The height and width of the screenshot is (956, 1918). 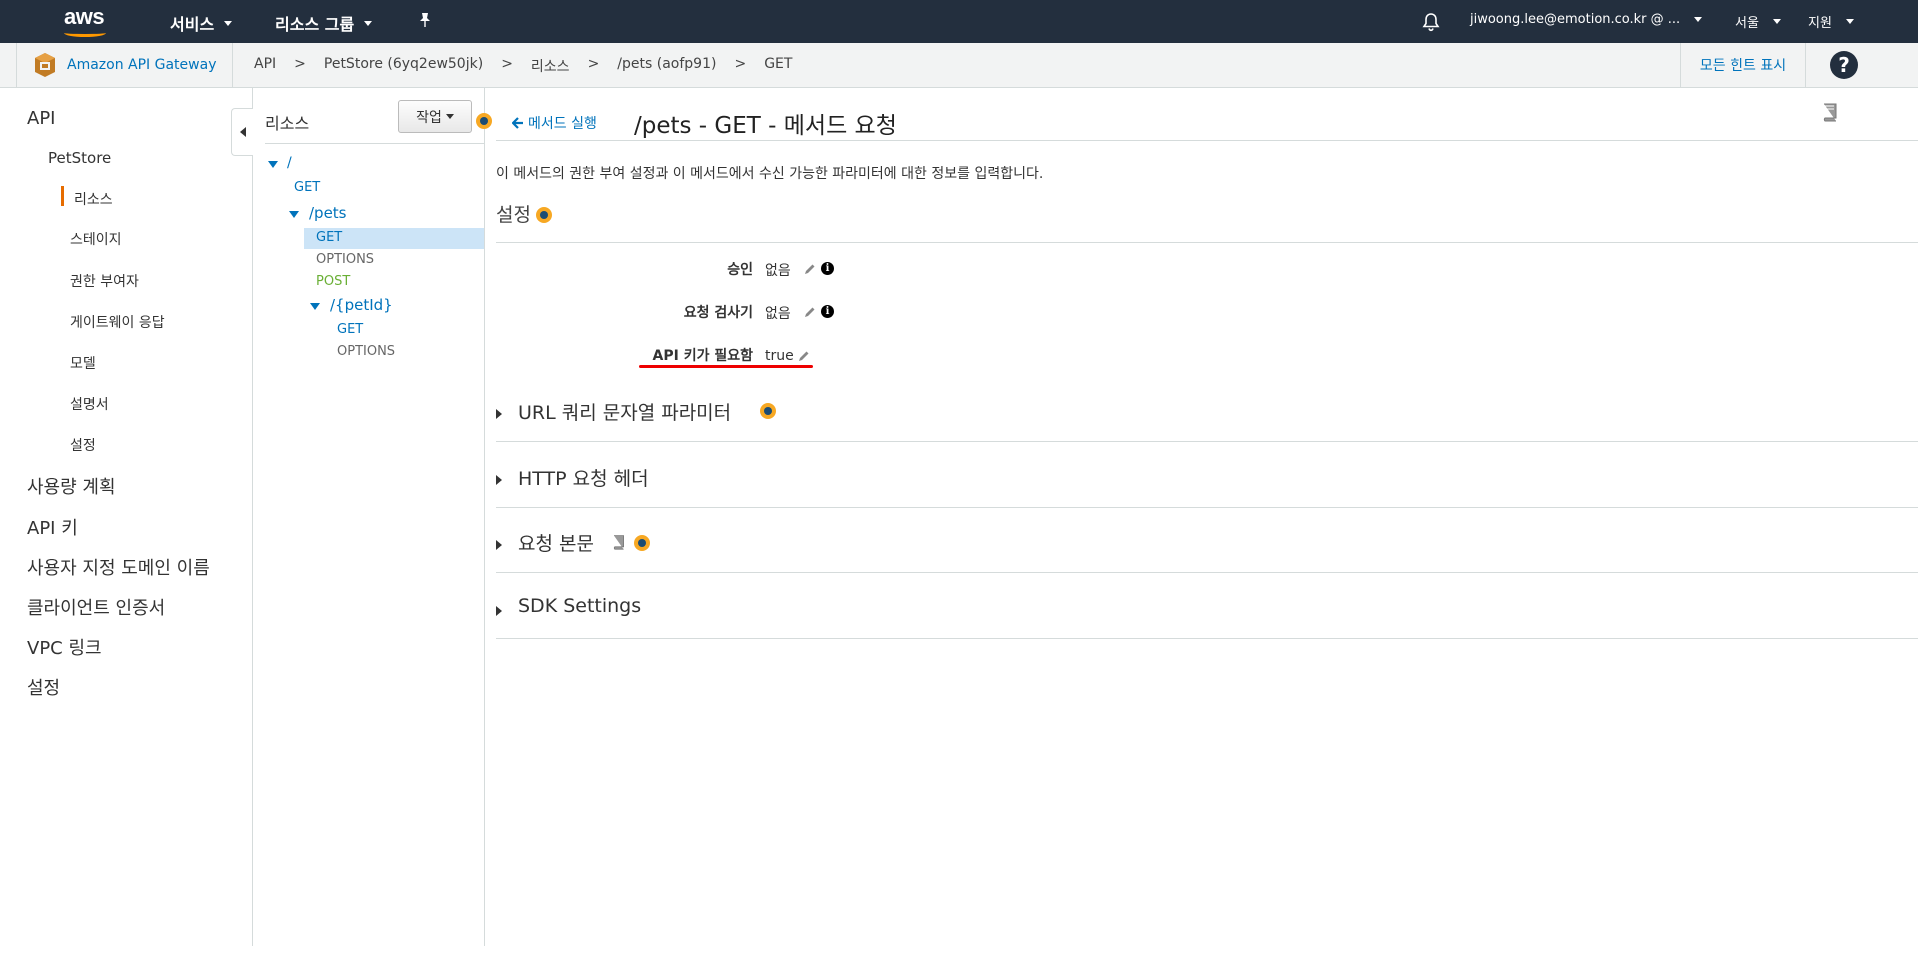 What do you see at coordinates (96, 607) in the screenshot?
I see `sidebar-item-client-certificates: 클라이언트 인증서` at bounding box center [96, 607].